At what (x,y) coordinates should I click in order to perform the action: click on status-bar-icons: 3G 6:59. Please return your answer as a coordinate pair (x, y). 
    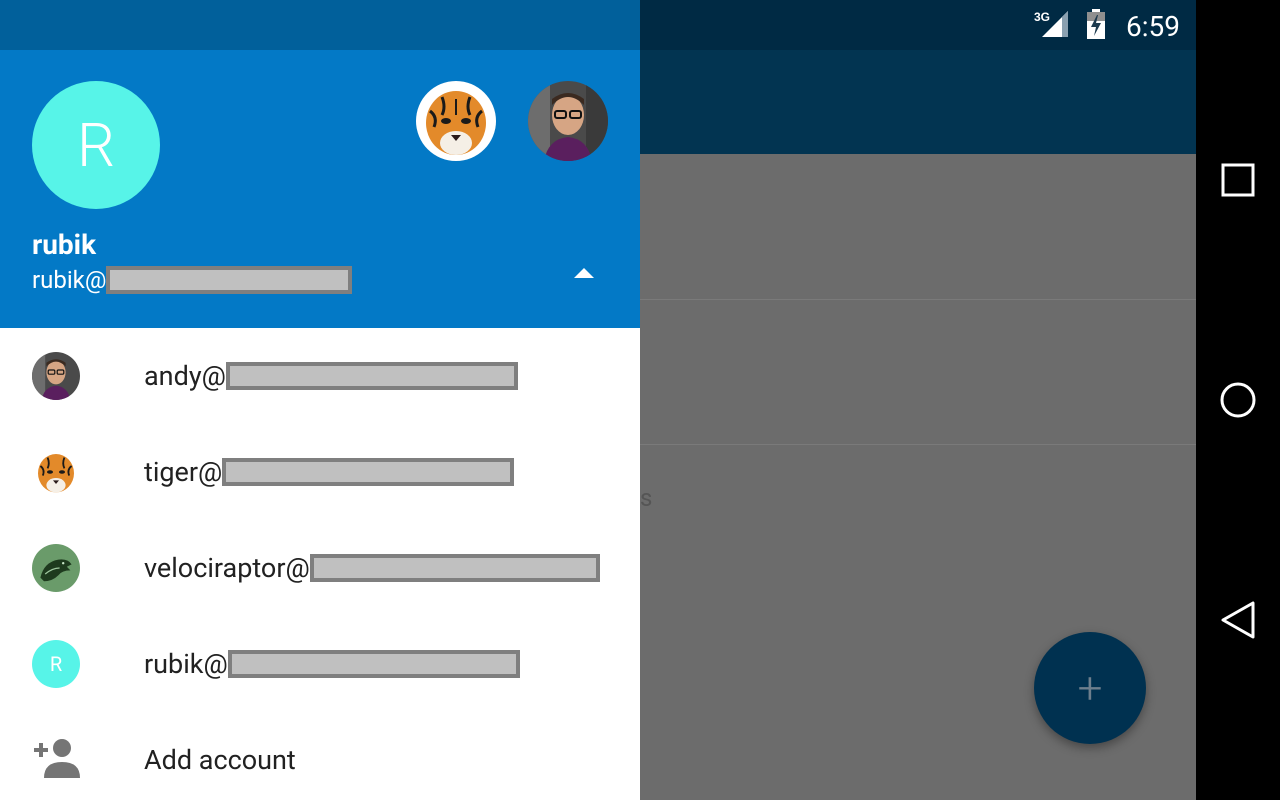
    Looking at the image, I should click on (1107, 26).